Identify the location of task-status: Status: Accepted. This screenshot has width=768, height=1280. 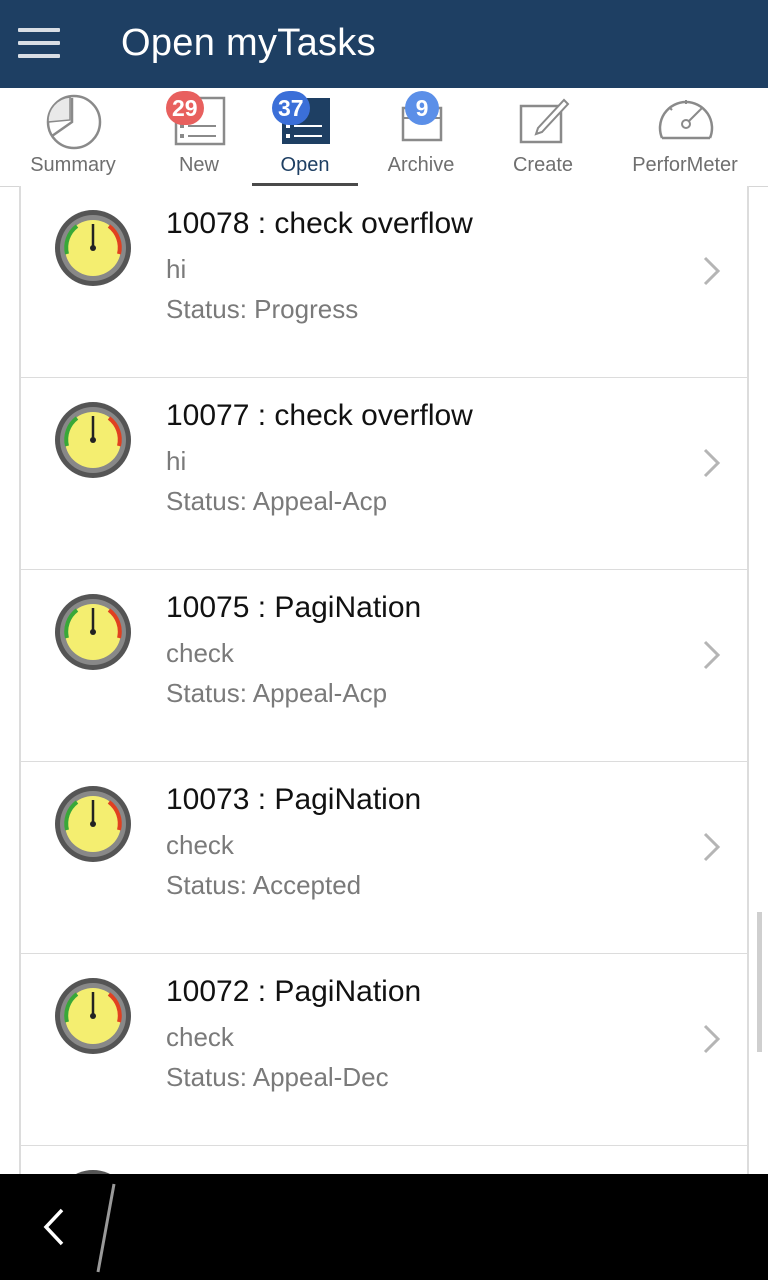
(264, 885).